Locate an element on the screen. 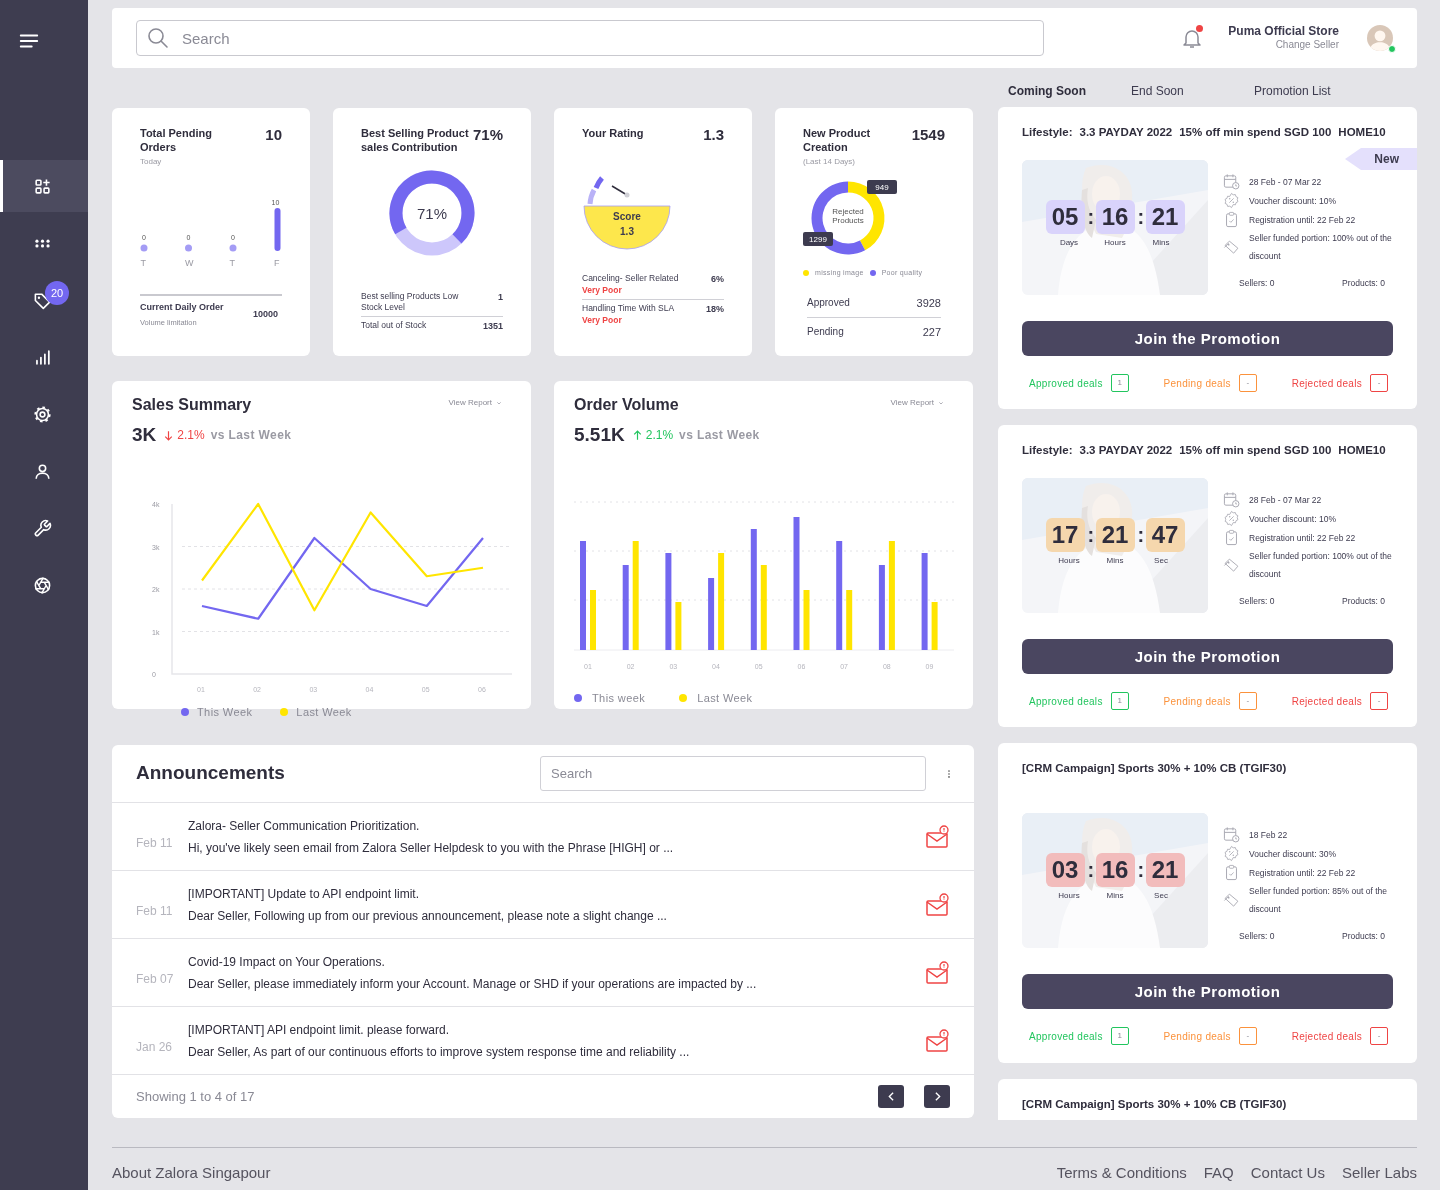 The width and height of the screenshot is (1440, 1190). mail-alert-icon is located at coordinates (937, 836).